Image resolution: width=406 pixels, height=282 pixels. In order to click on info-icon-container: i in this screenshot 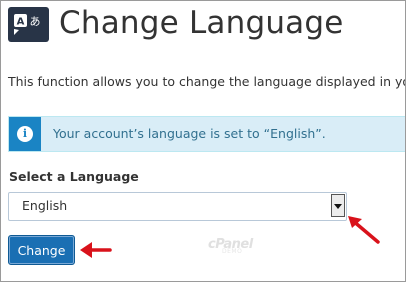, I will do `click(25, 134)`.